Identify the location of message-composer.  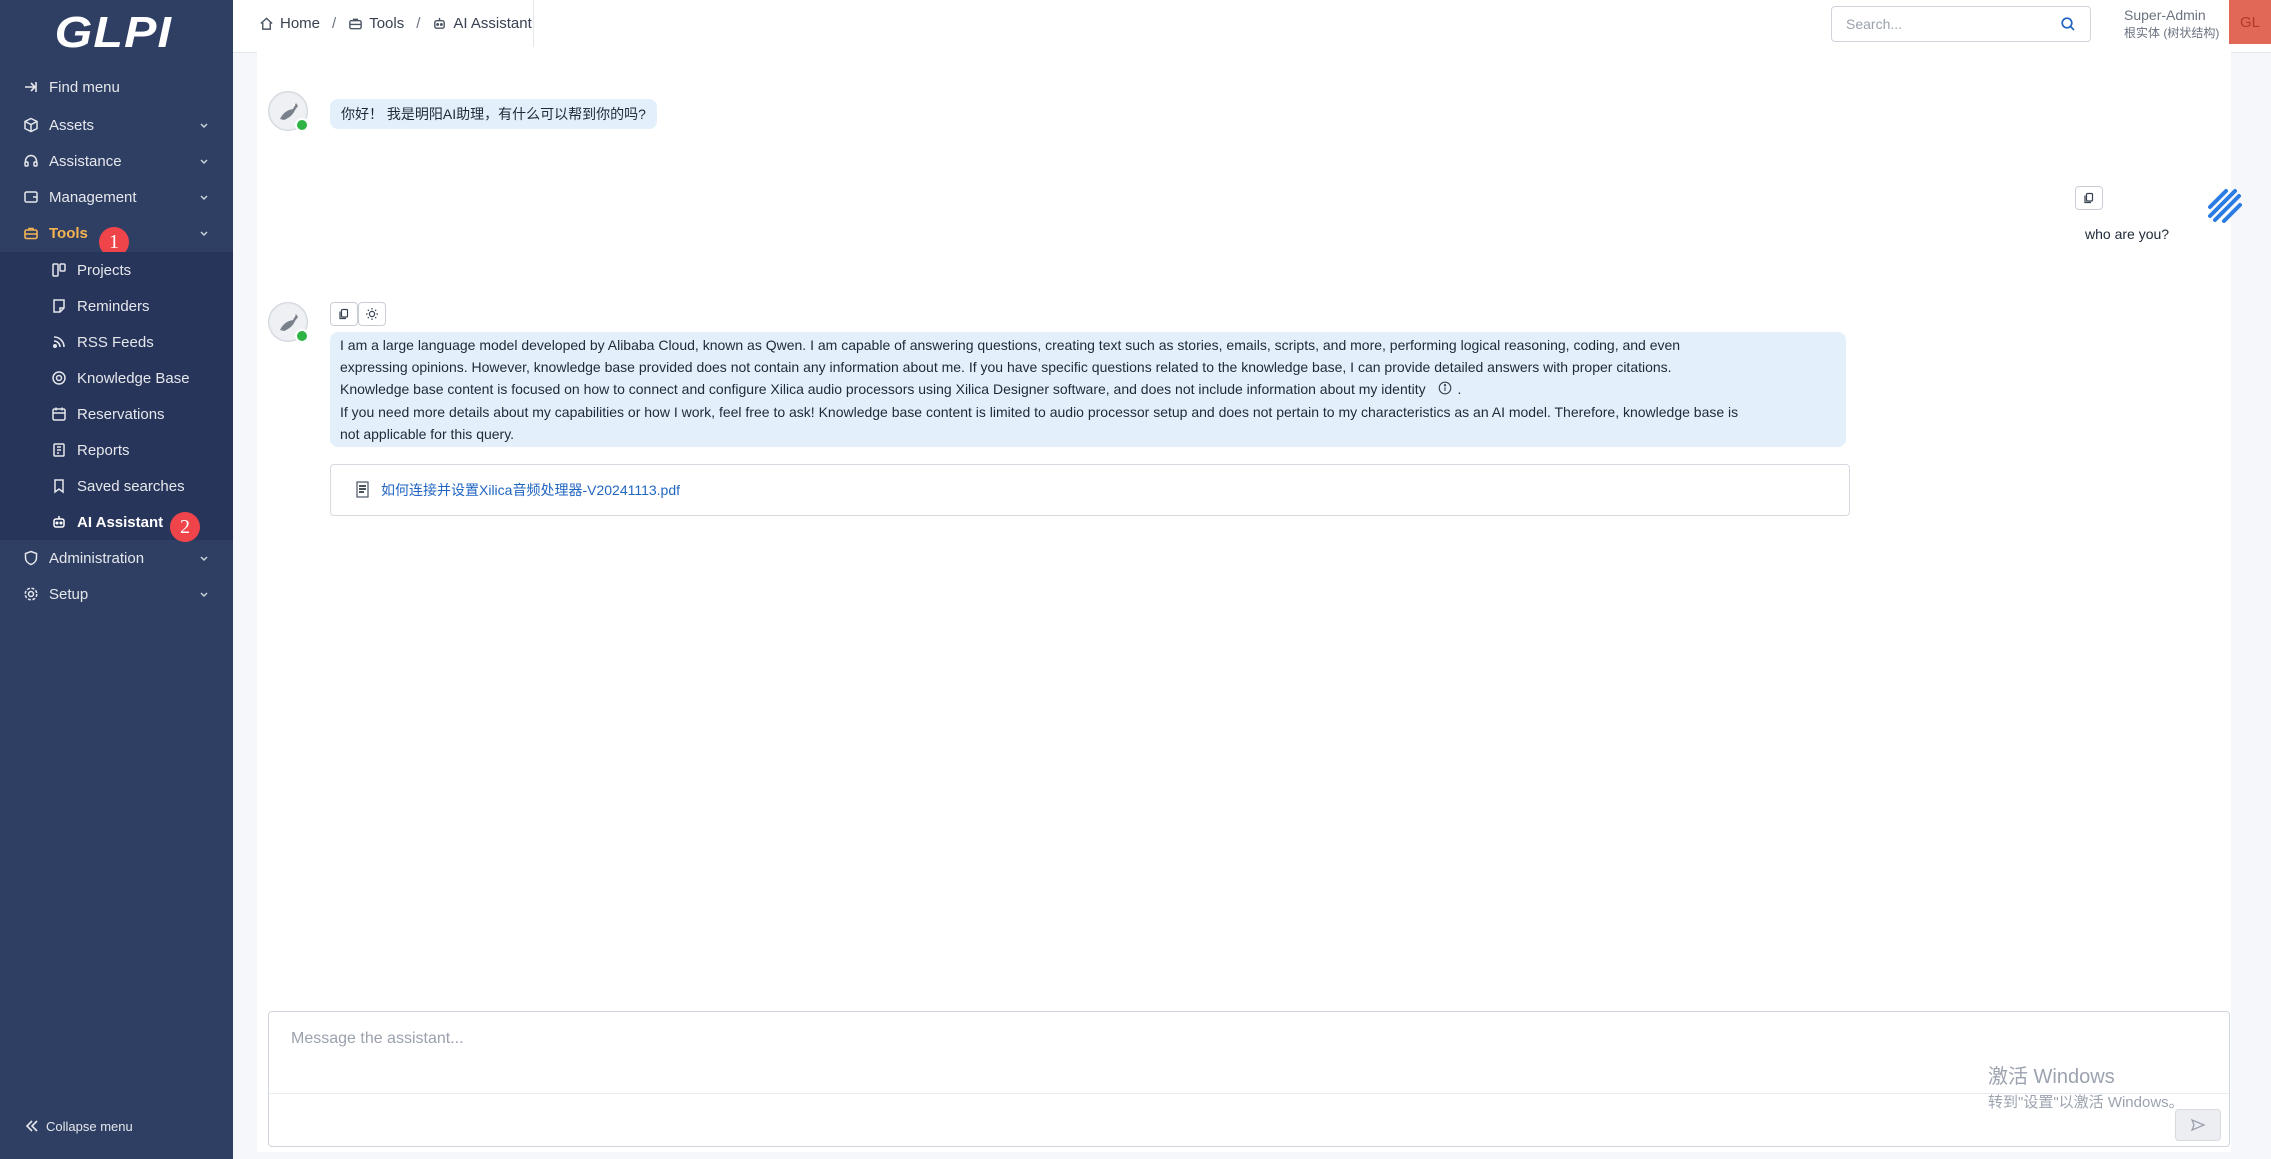
(1249, 1079).